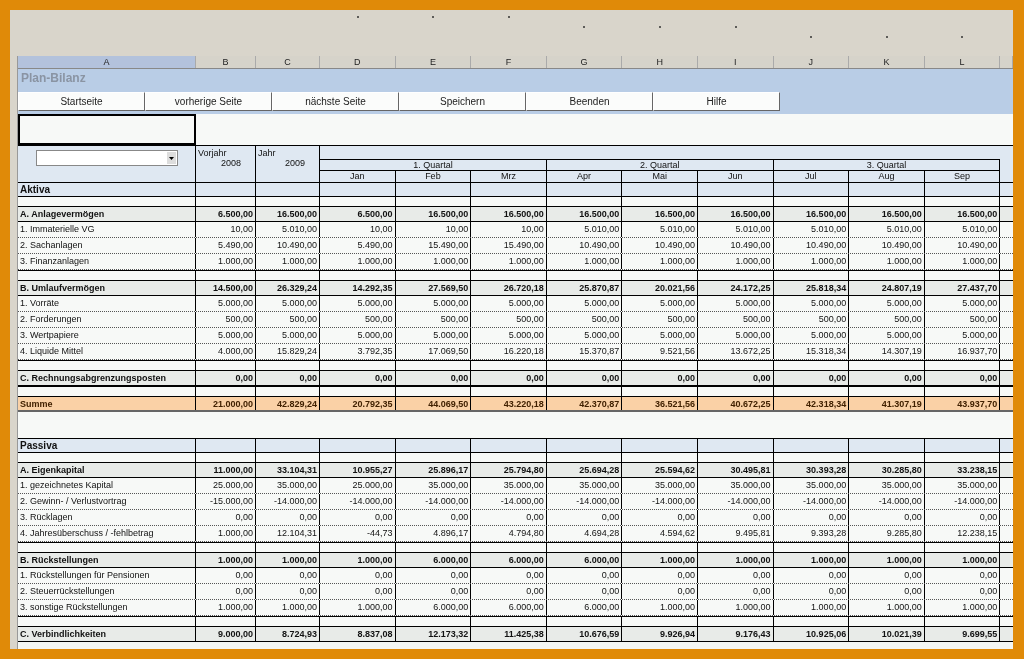  Describe the element at coordinates (226, 62) in the screenshot. I see `column-header: B` at that location.